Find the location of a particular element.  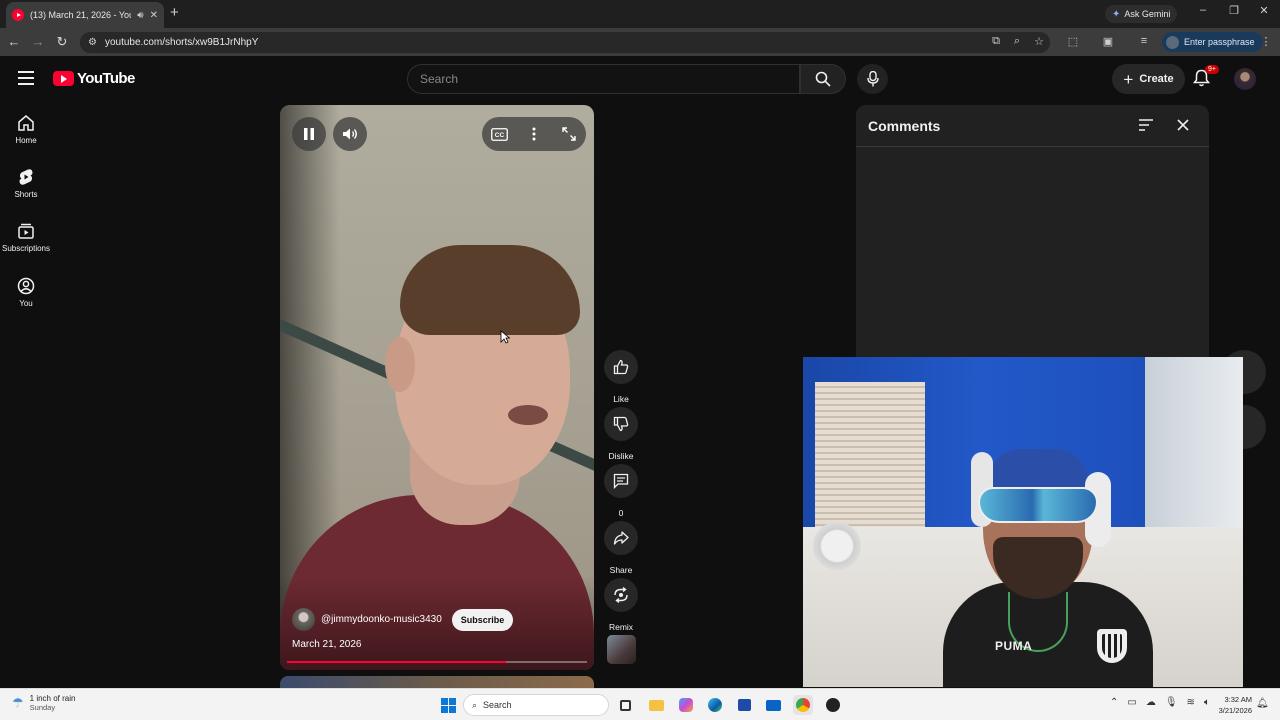

voice-search-button is located at coordinates (872, 79).